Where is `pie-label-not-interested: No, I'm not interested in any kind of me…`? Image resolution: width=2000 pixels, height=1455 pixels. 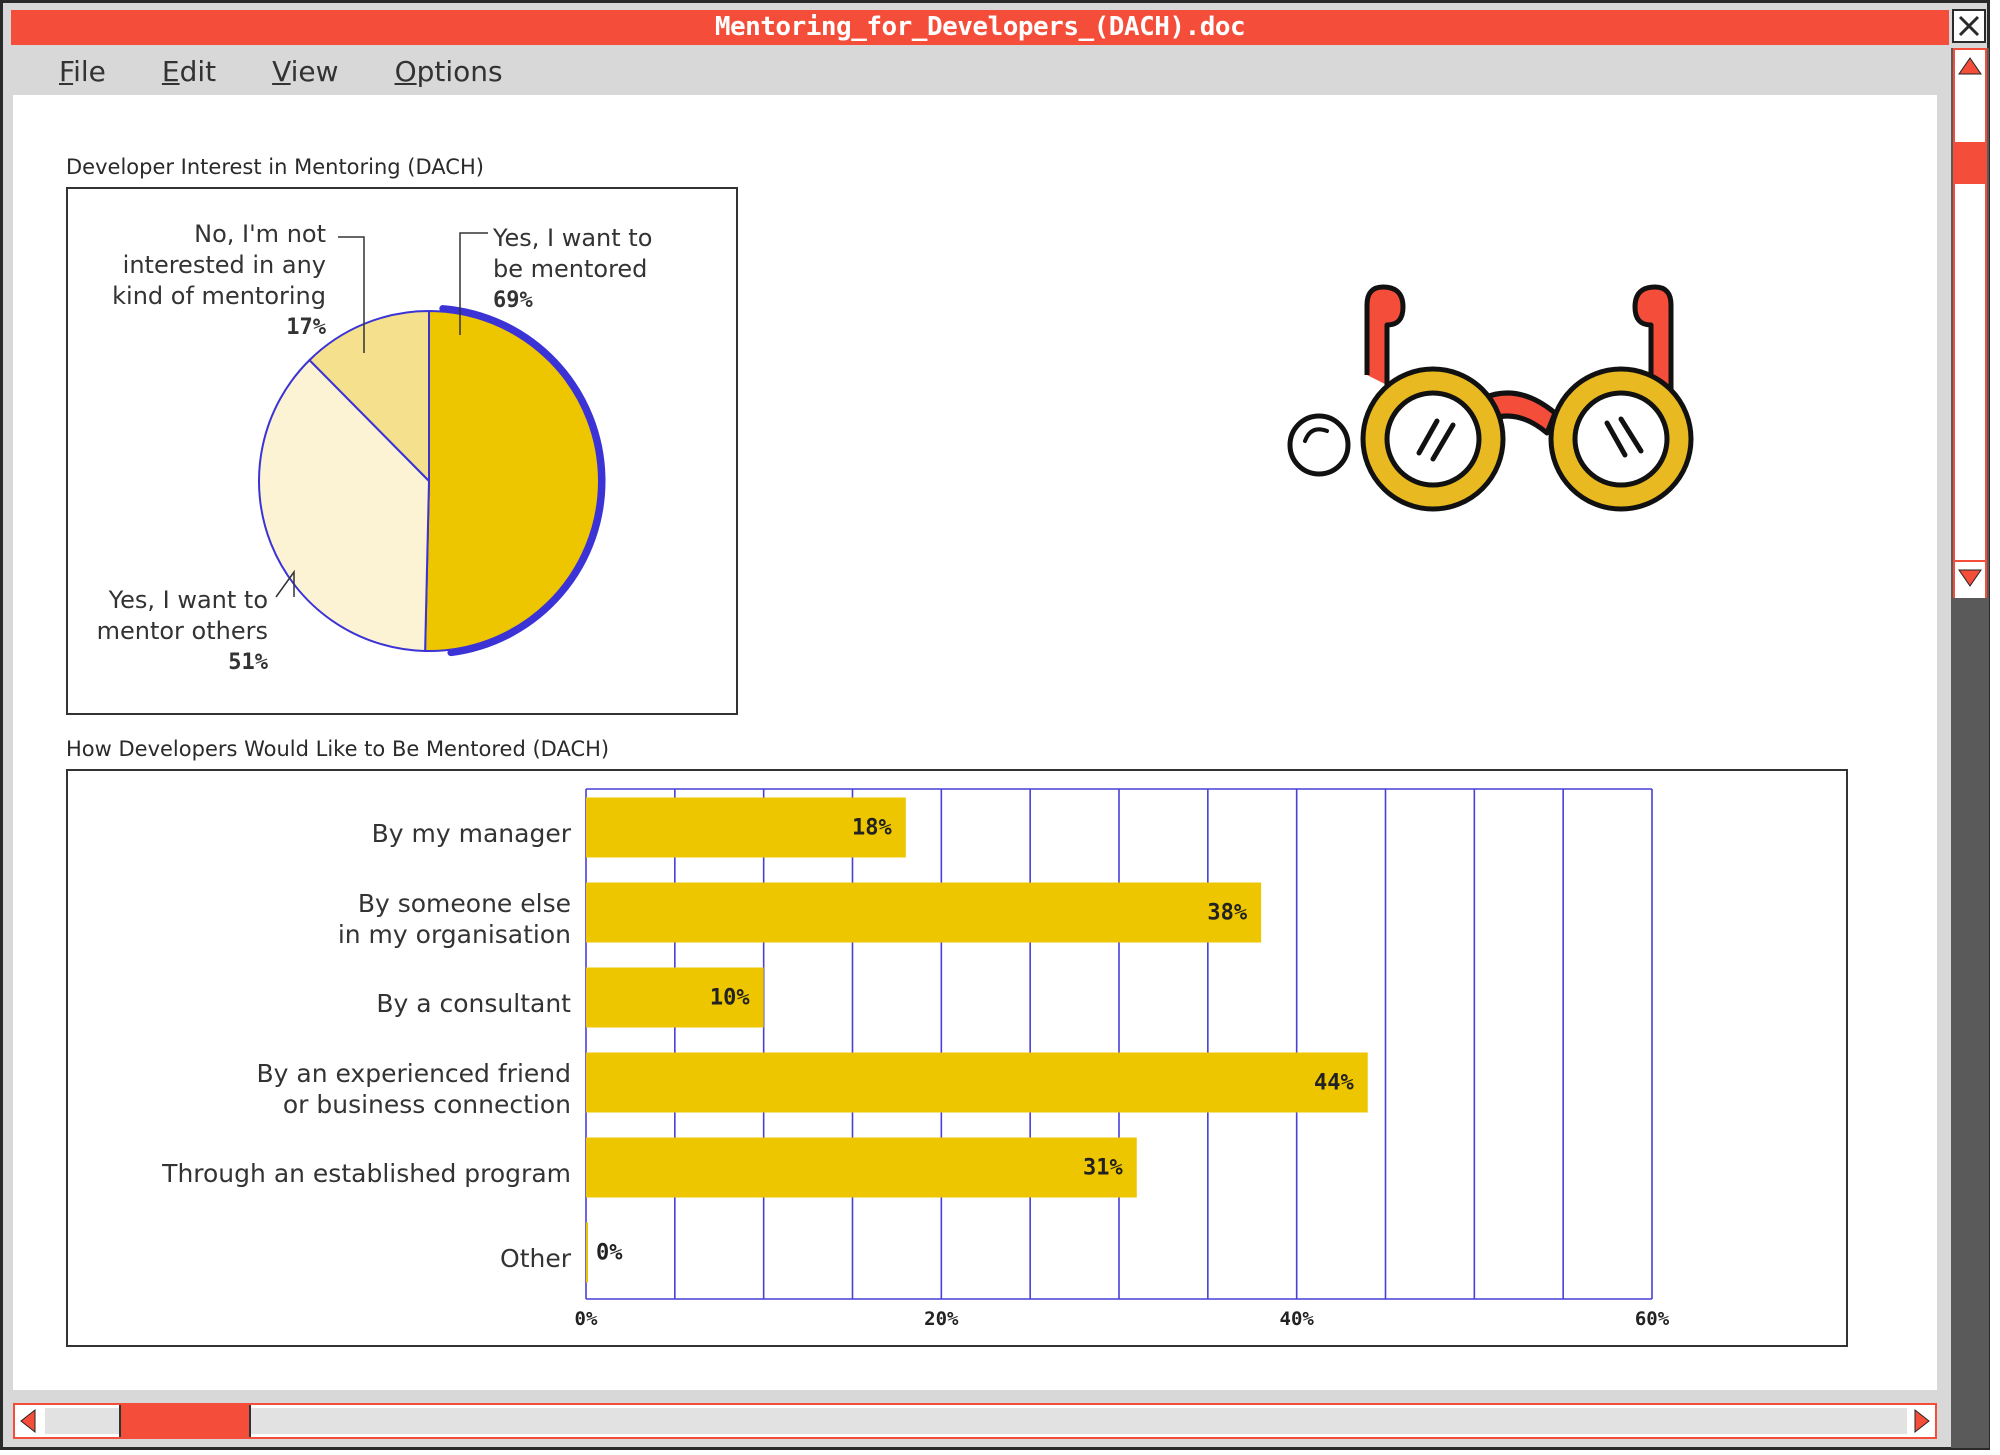
pie-label-not-interested: No, I'm not interested in any kind of me… is located at coordinates (219, 281).